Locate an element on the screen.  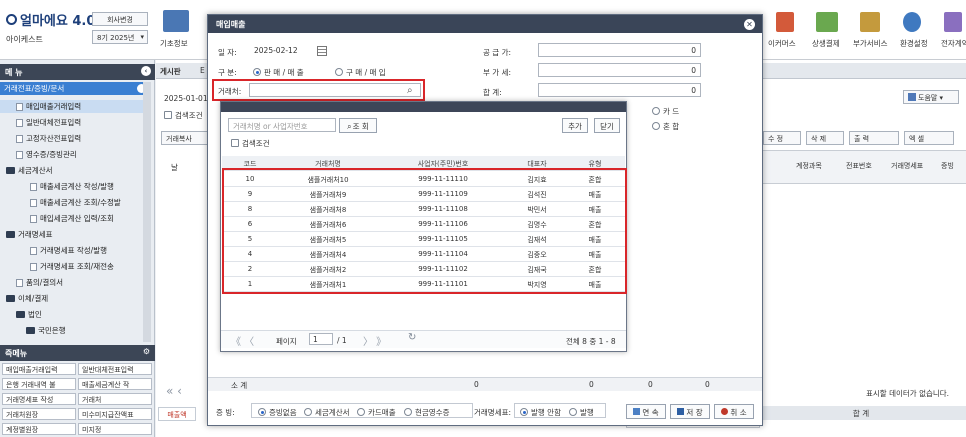
sidebar-item-sales-tax-issue: 매출세금계산 작성/발행 is located at coordinates (74, 186).